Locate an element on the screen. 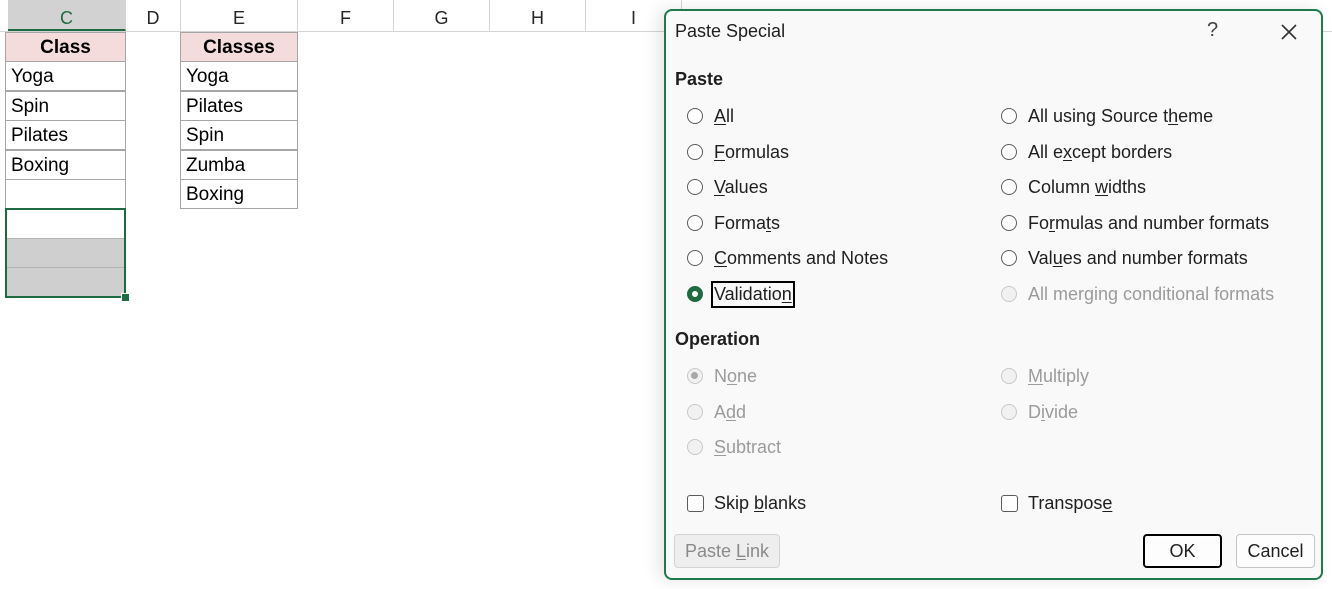 The width and height of the screenshot is (1332, 589). option-label: Formats is located at coordinates (747, 222).